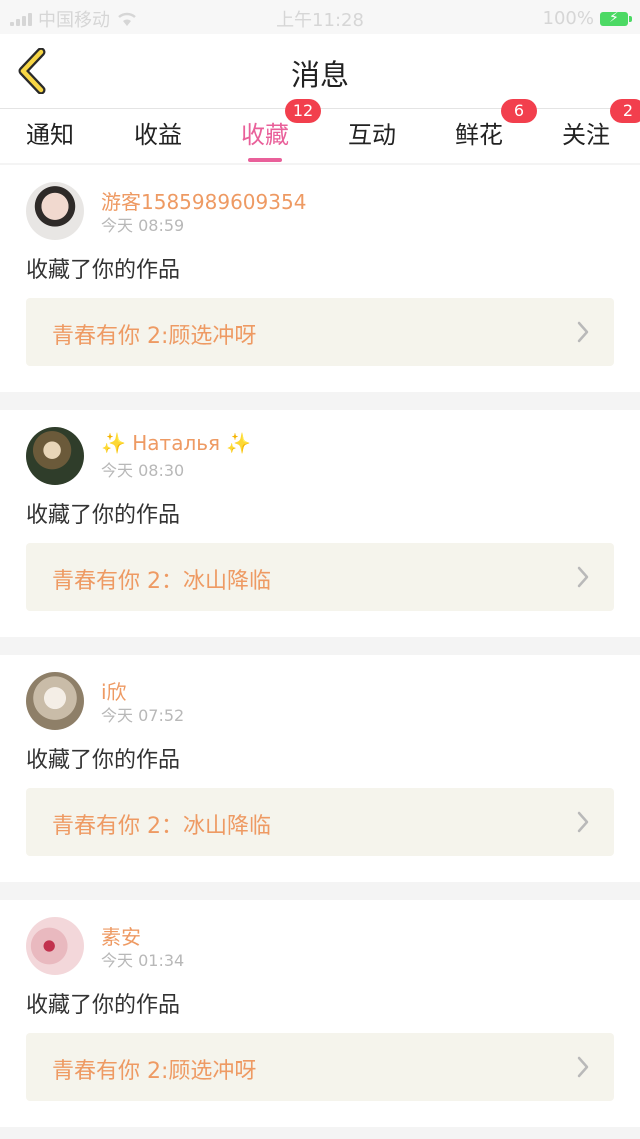 This screenshot has height=1139, width=640. I want to click on tab-label: 关注, so click(586, 135).